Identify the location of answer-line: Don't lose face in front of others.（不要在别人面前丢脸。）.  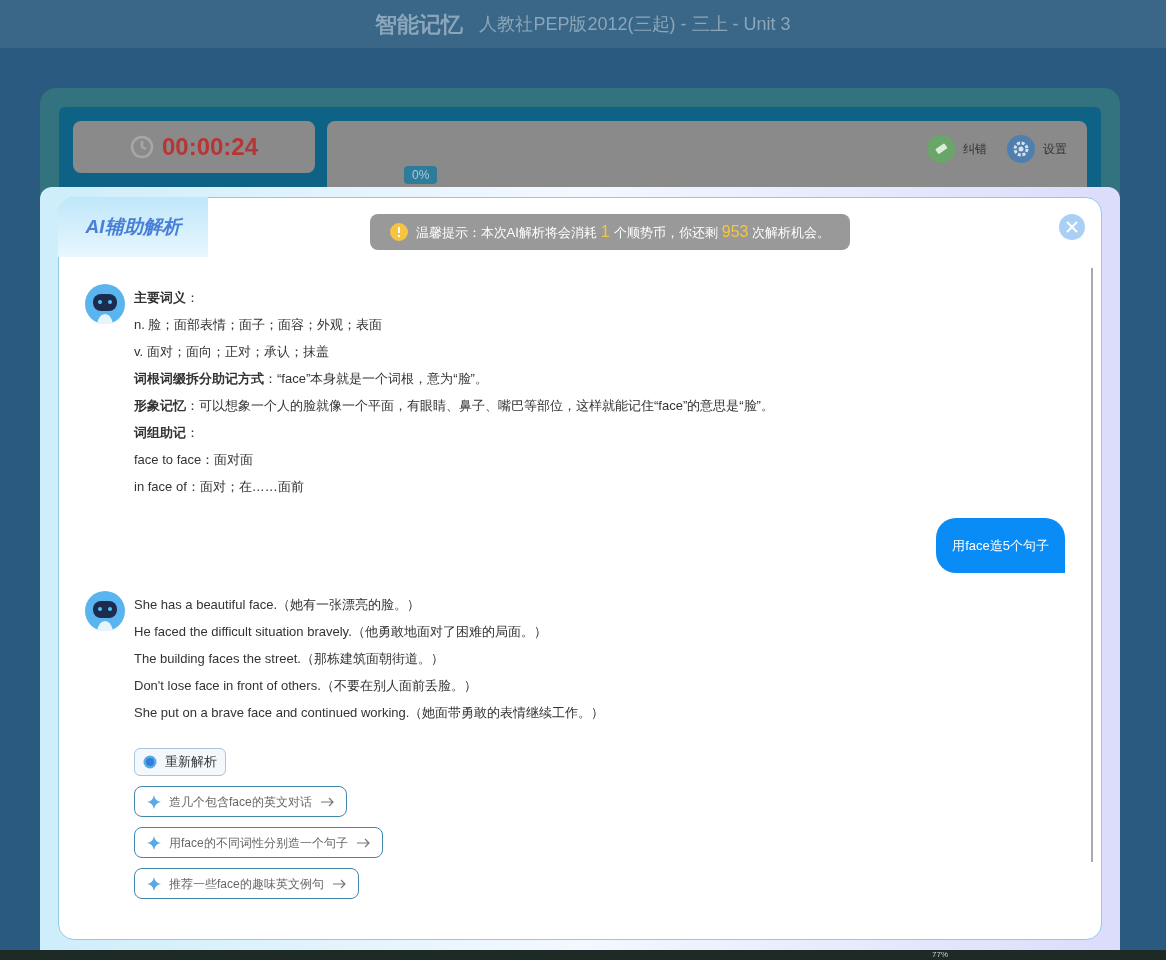
(306, 686).